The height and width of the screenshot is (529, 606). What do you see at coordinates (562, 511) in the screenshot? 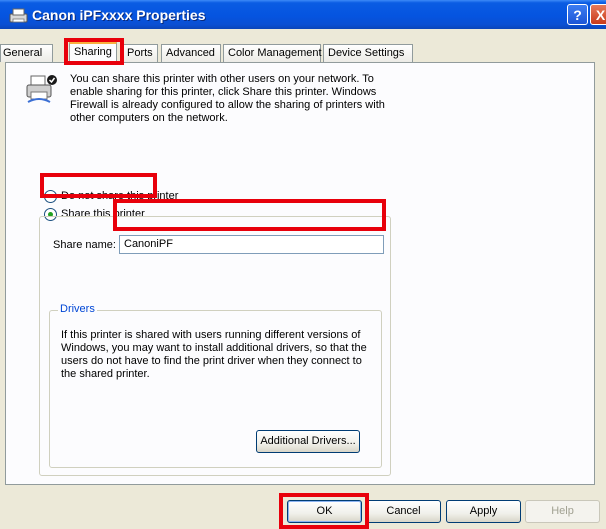
I see `help-button: Help` at bounding box center [562, 511].